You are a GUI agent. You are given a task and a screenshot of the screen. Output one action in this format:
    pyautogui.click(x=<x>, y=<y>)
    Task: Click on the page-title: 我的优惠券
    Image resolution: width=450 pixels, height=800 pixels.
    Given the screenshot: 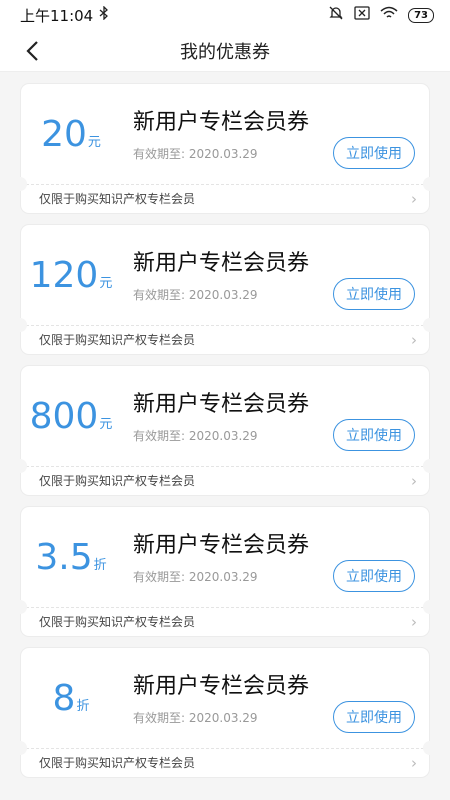 What is the action you would take?
    pyautogui.click(x=225, y=52)
    